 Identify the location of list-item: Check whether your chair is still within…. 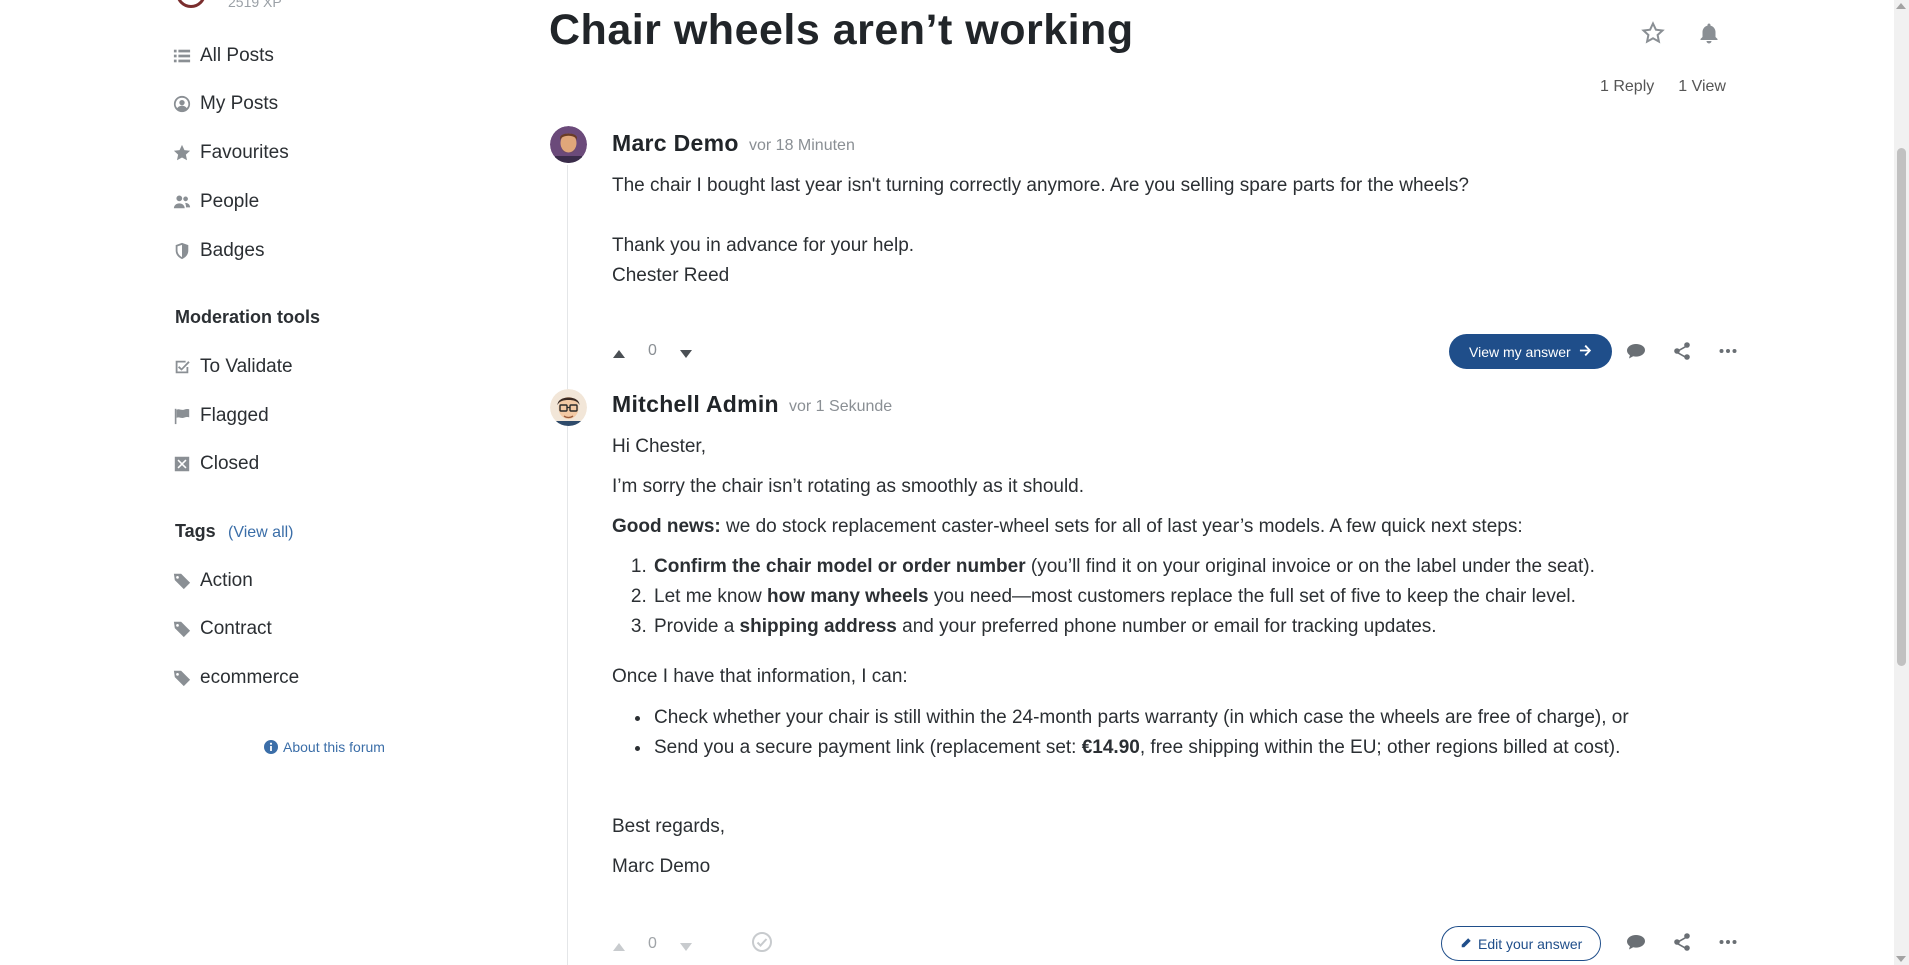
(1140, 718).